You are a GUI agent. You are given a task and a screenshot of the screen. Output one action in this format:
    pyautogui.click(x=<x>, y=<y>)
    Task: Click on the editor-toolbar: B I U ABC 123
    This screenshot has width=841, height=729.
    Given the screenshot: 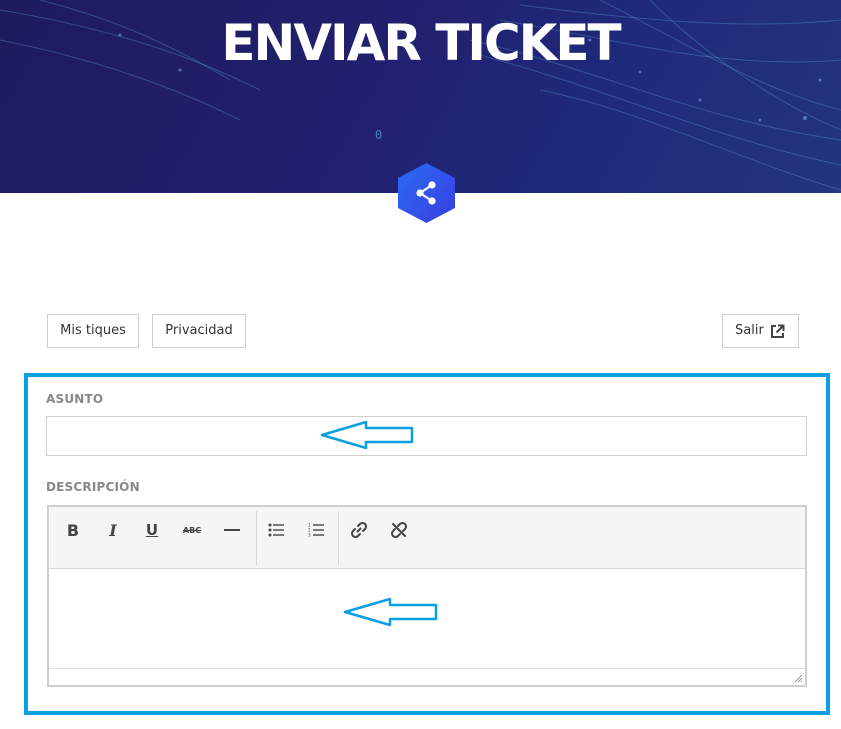 What is the action you would take?
    pyautogui.click(x=427, y=538)
    